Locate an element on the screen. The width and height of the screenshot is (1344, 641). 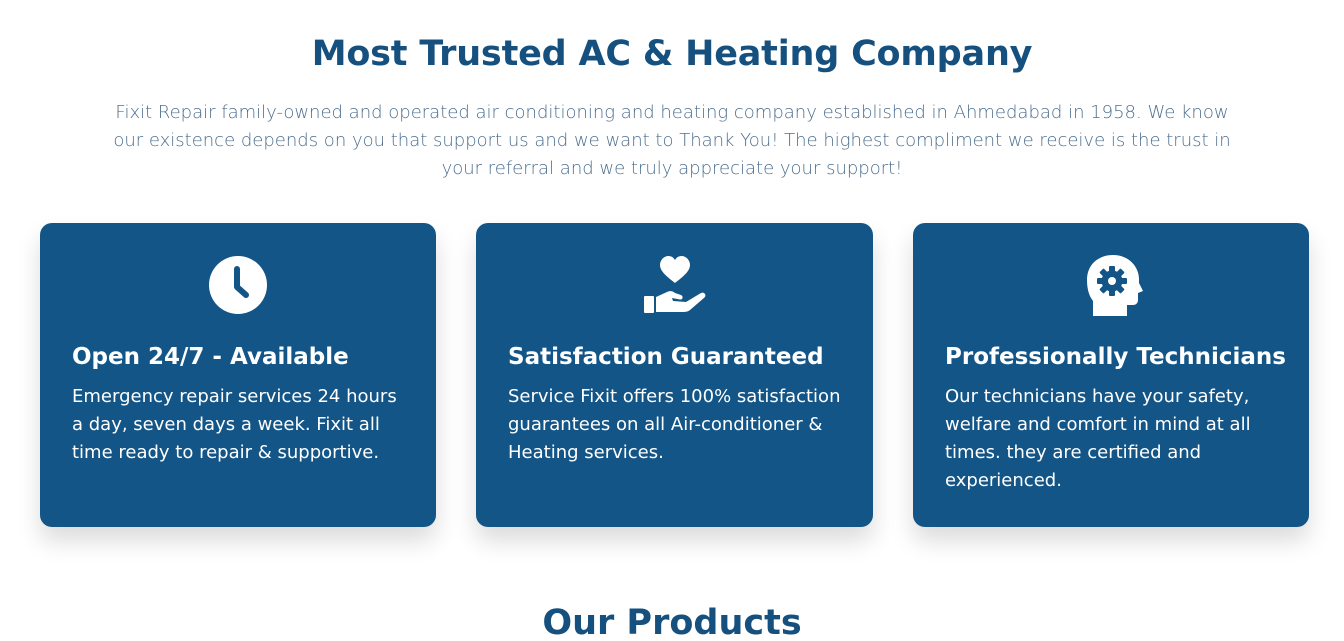
heart-hand-icon is located at coordinates (674, 284).